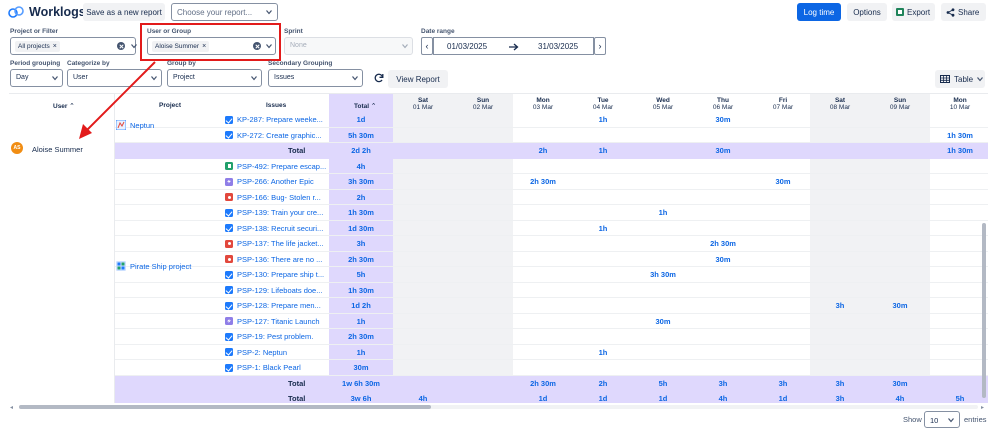  I want to click on row-total-cell: 1h, so click(361, 321).